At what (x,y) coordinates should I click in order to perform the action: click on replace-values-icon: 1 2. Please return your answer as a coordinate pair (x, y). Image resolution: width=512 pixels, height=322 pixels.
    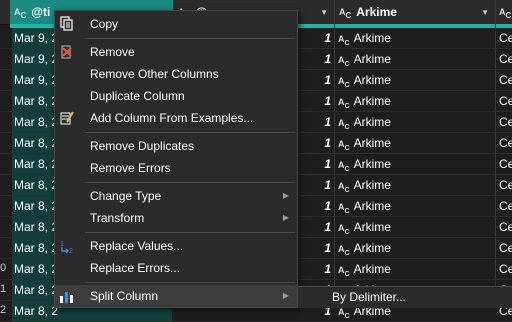
    Looking at the image, I should click on (66, 247).